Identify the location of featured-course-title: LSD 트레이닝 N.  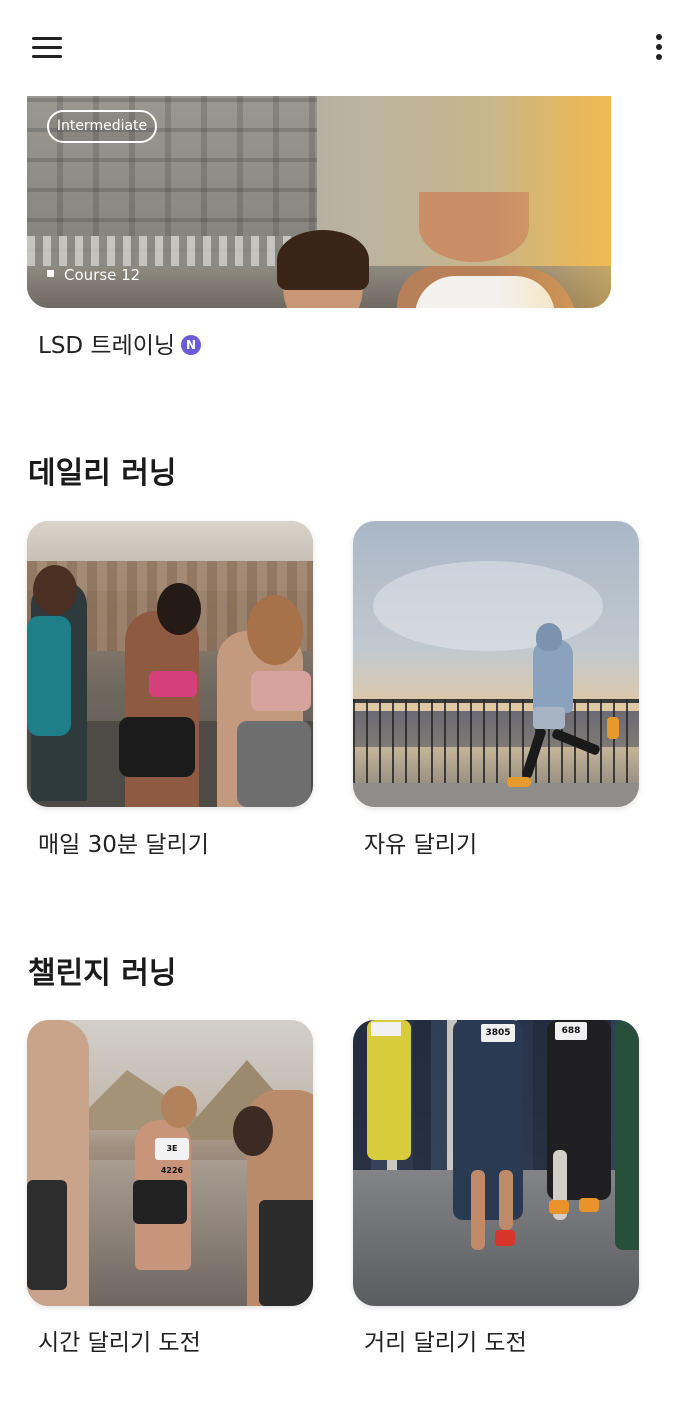
(120, 343).